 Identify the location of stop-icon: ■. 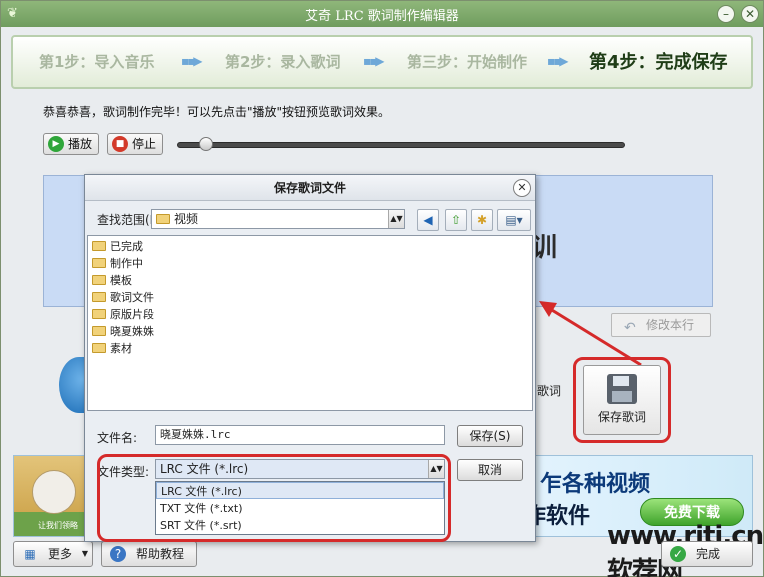
(120, 144).